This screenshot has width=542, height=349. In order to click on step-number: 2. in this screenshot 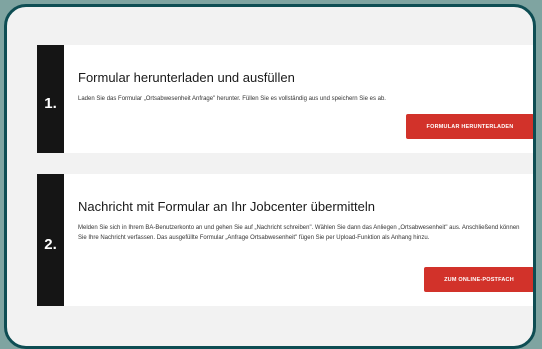, I will do `click(50, 240)`.